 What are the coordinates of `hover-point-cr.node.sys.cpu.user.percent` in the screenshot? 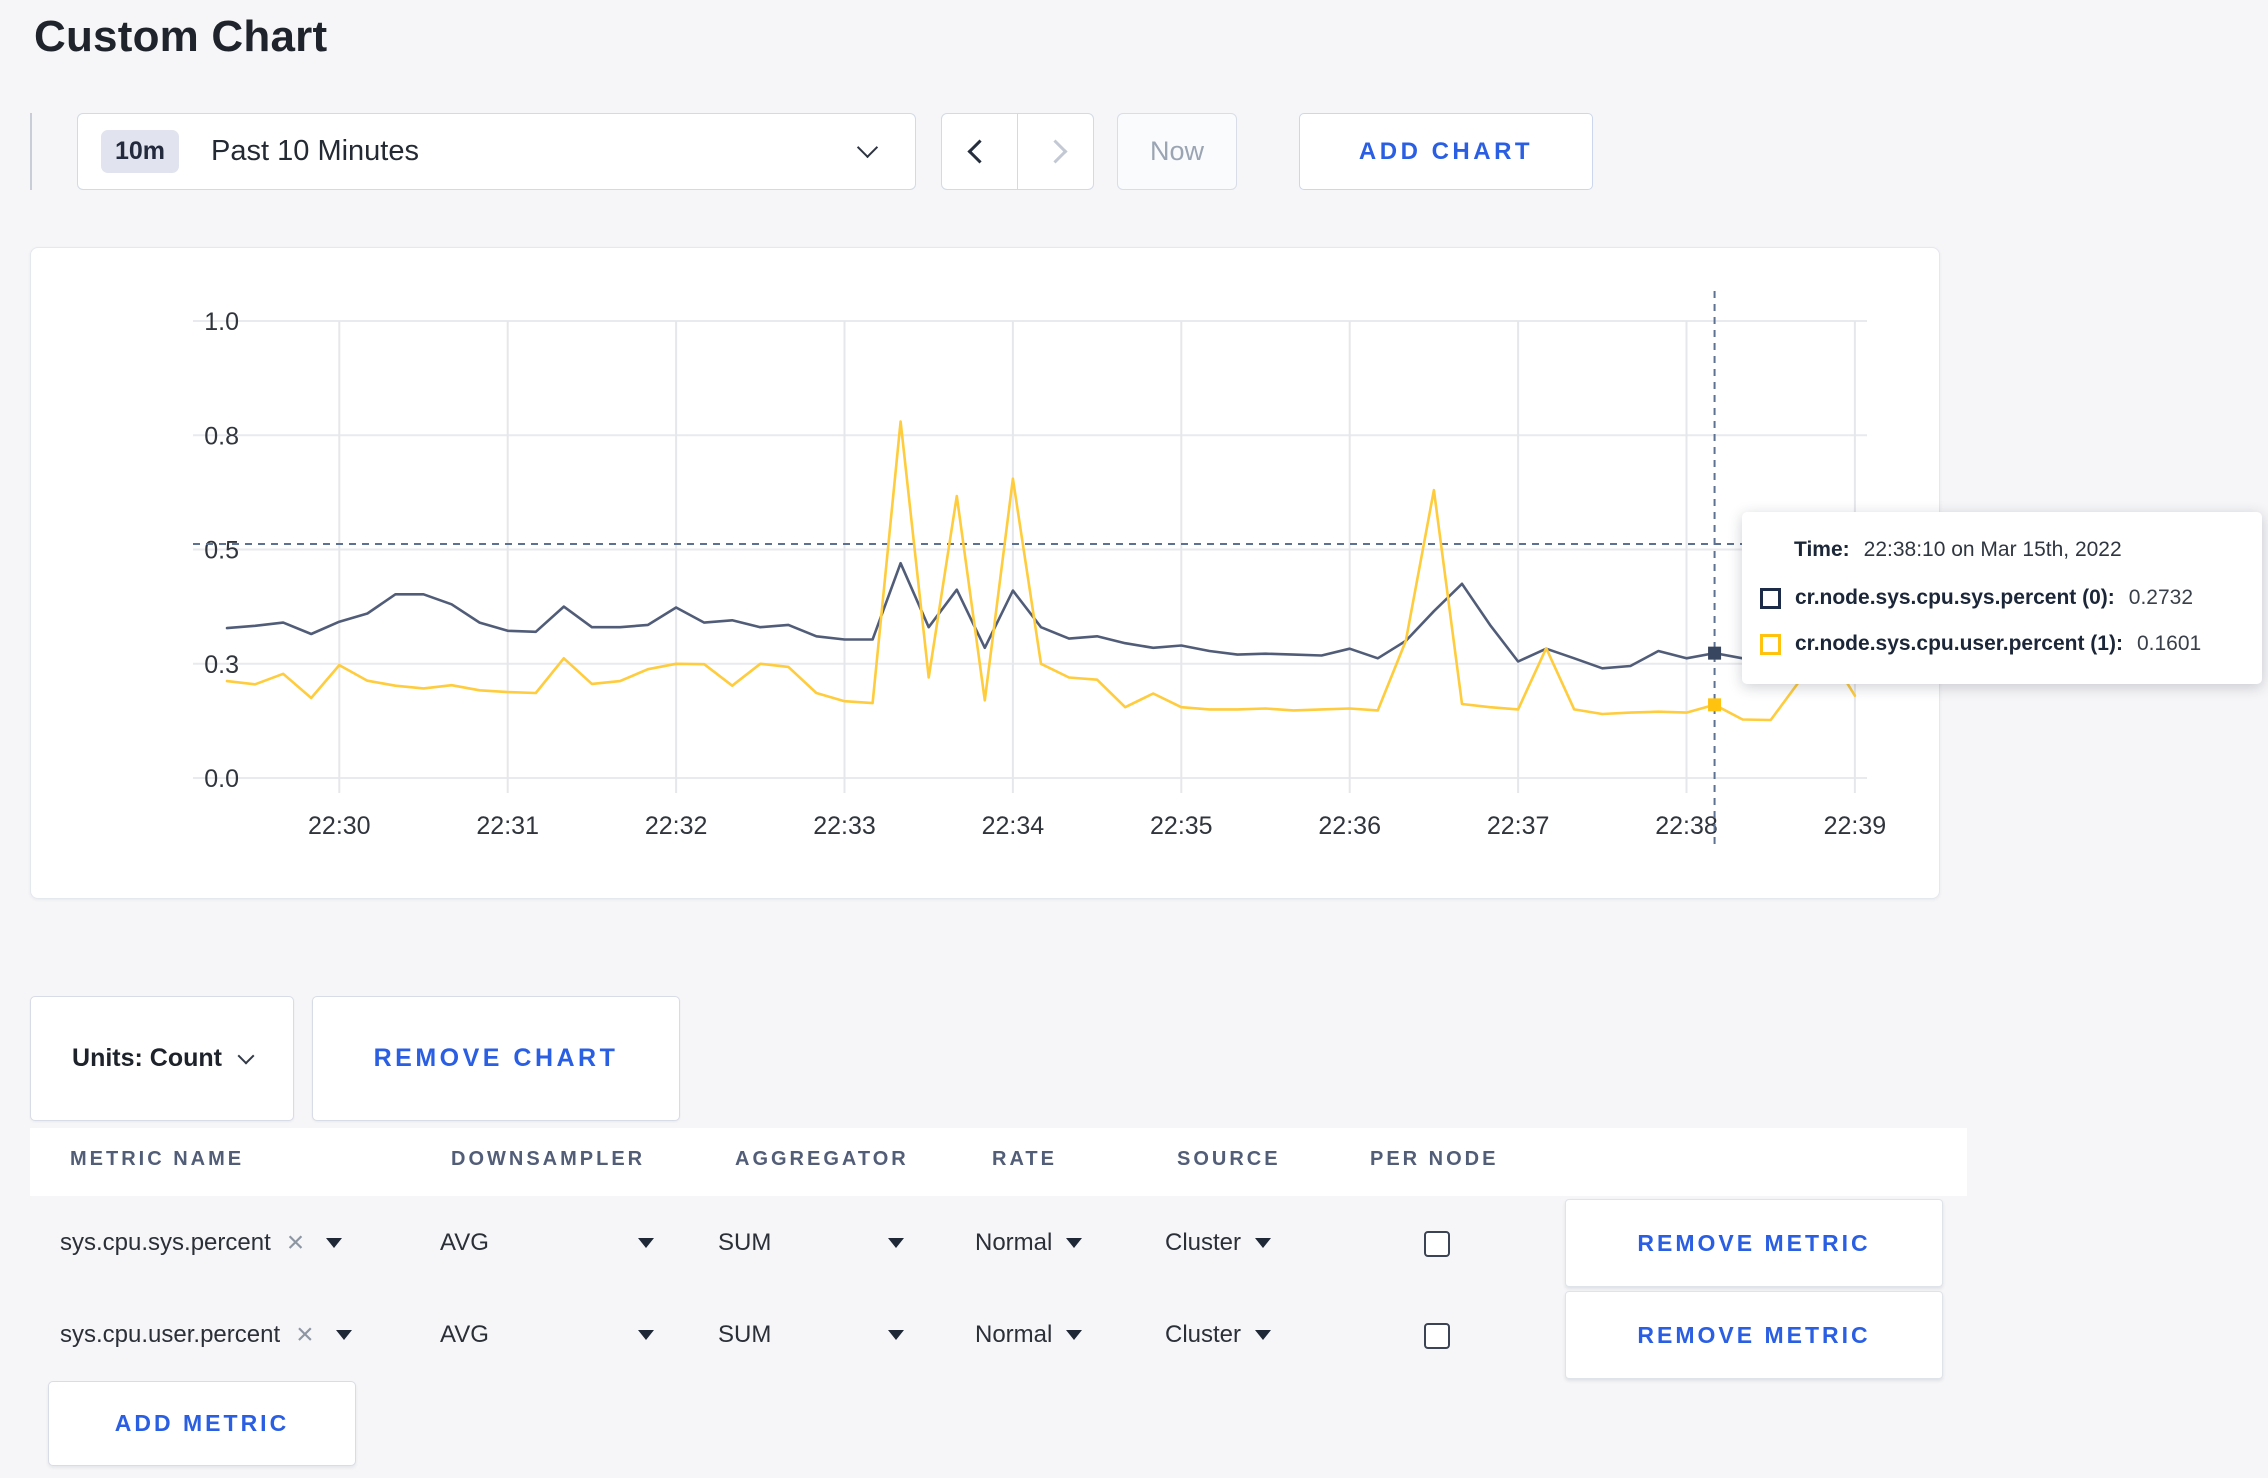 It's located at (1715, 705).